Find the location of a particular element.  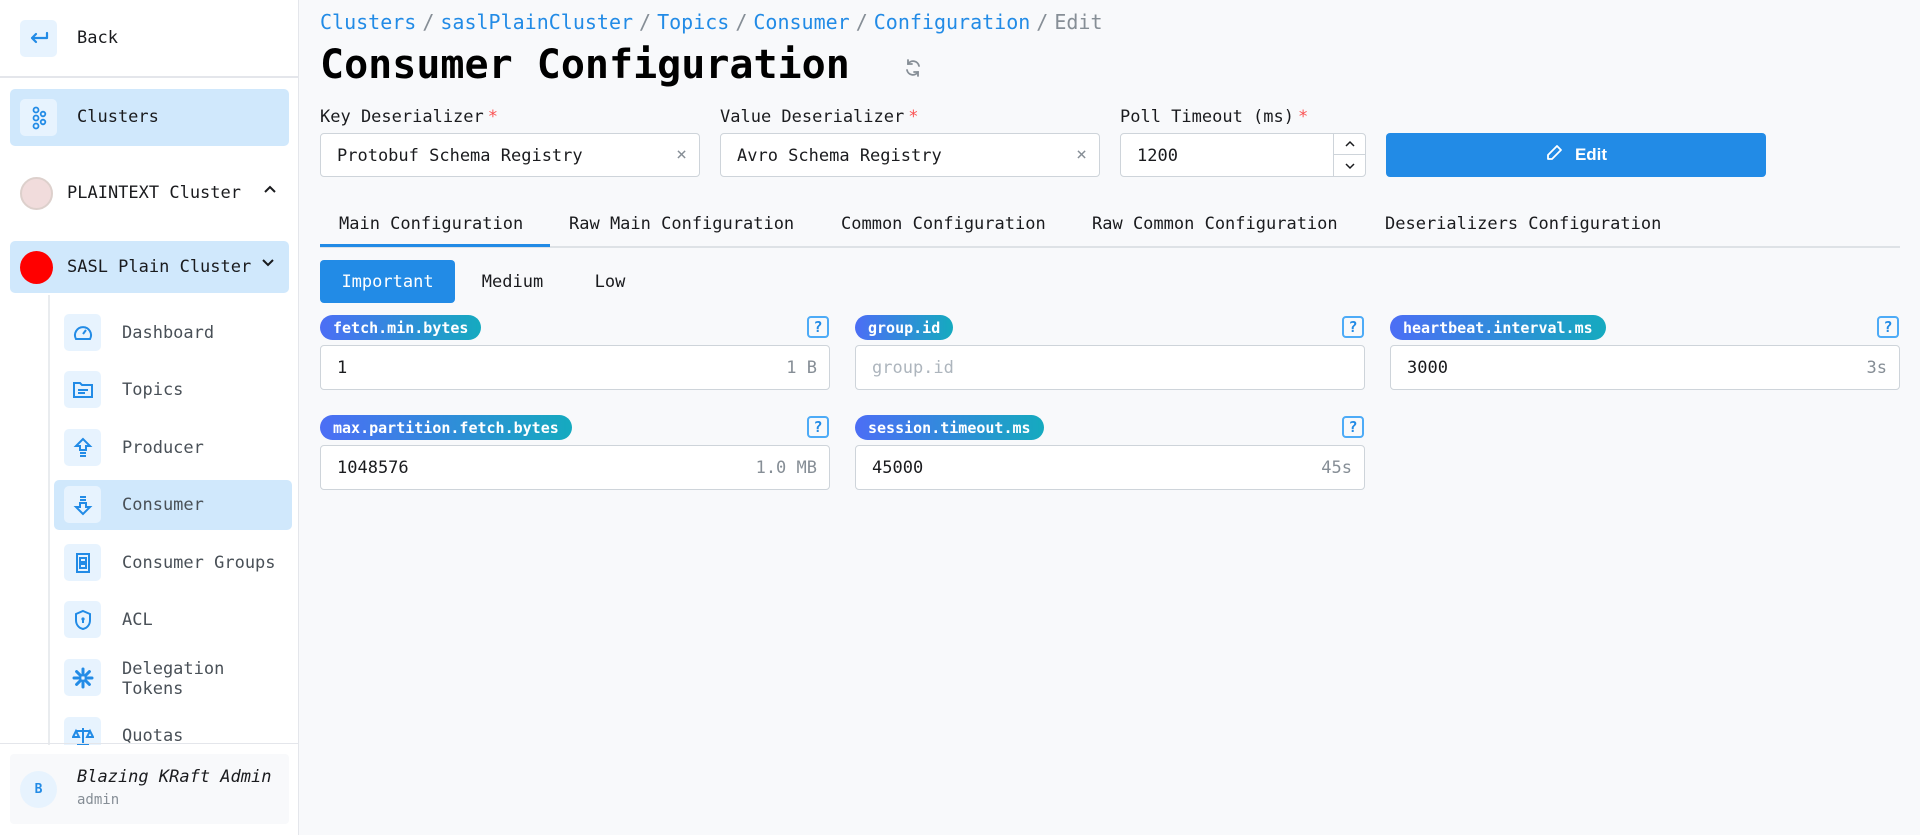

cluster-sasl-plain: SASL Plain Cluster is located at coordinates (149, 267).